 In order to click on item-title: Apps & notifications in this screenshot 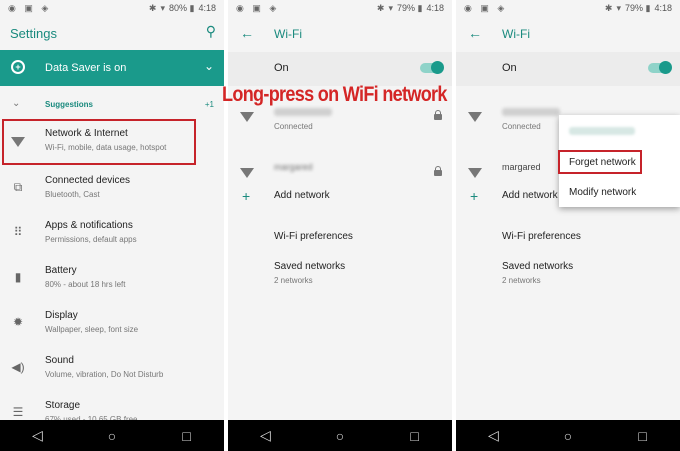, I will do `click(89, 225)`.